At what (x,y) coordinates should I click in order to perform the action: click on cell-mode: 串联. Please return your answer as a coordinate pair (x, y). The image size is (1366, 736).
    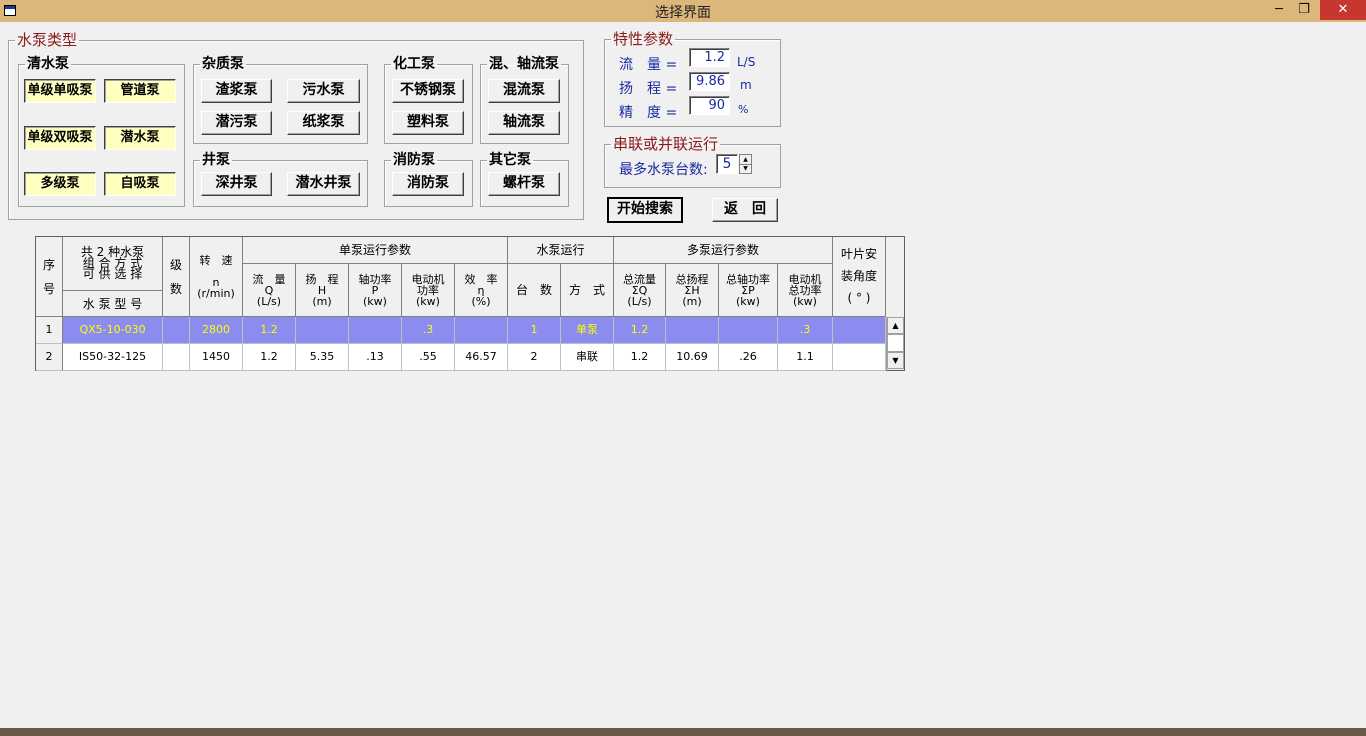
    Looking at the image, I should click on (587, 357).